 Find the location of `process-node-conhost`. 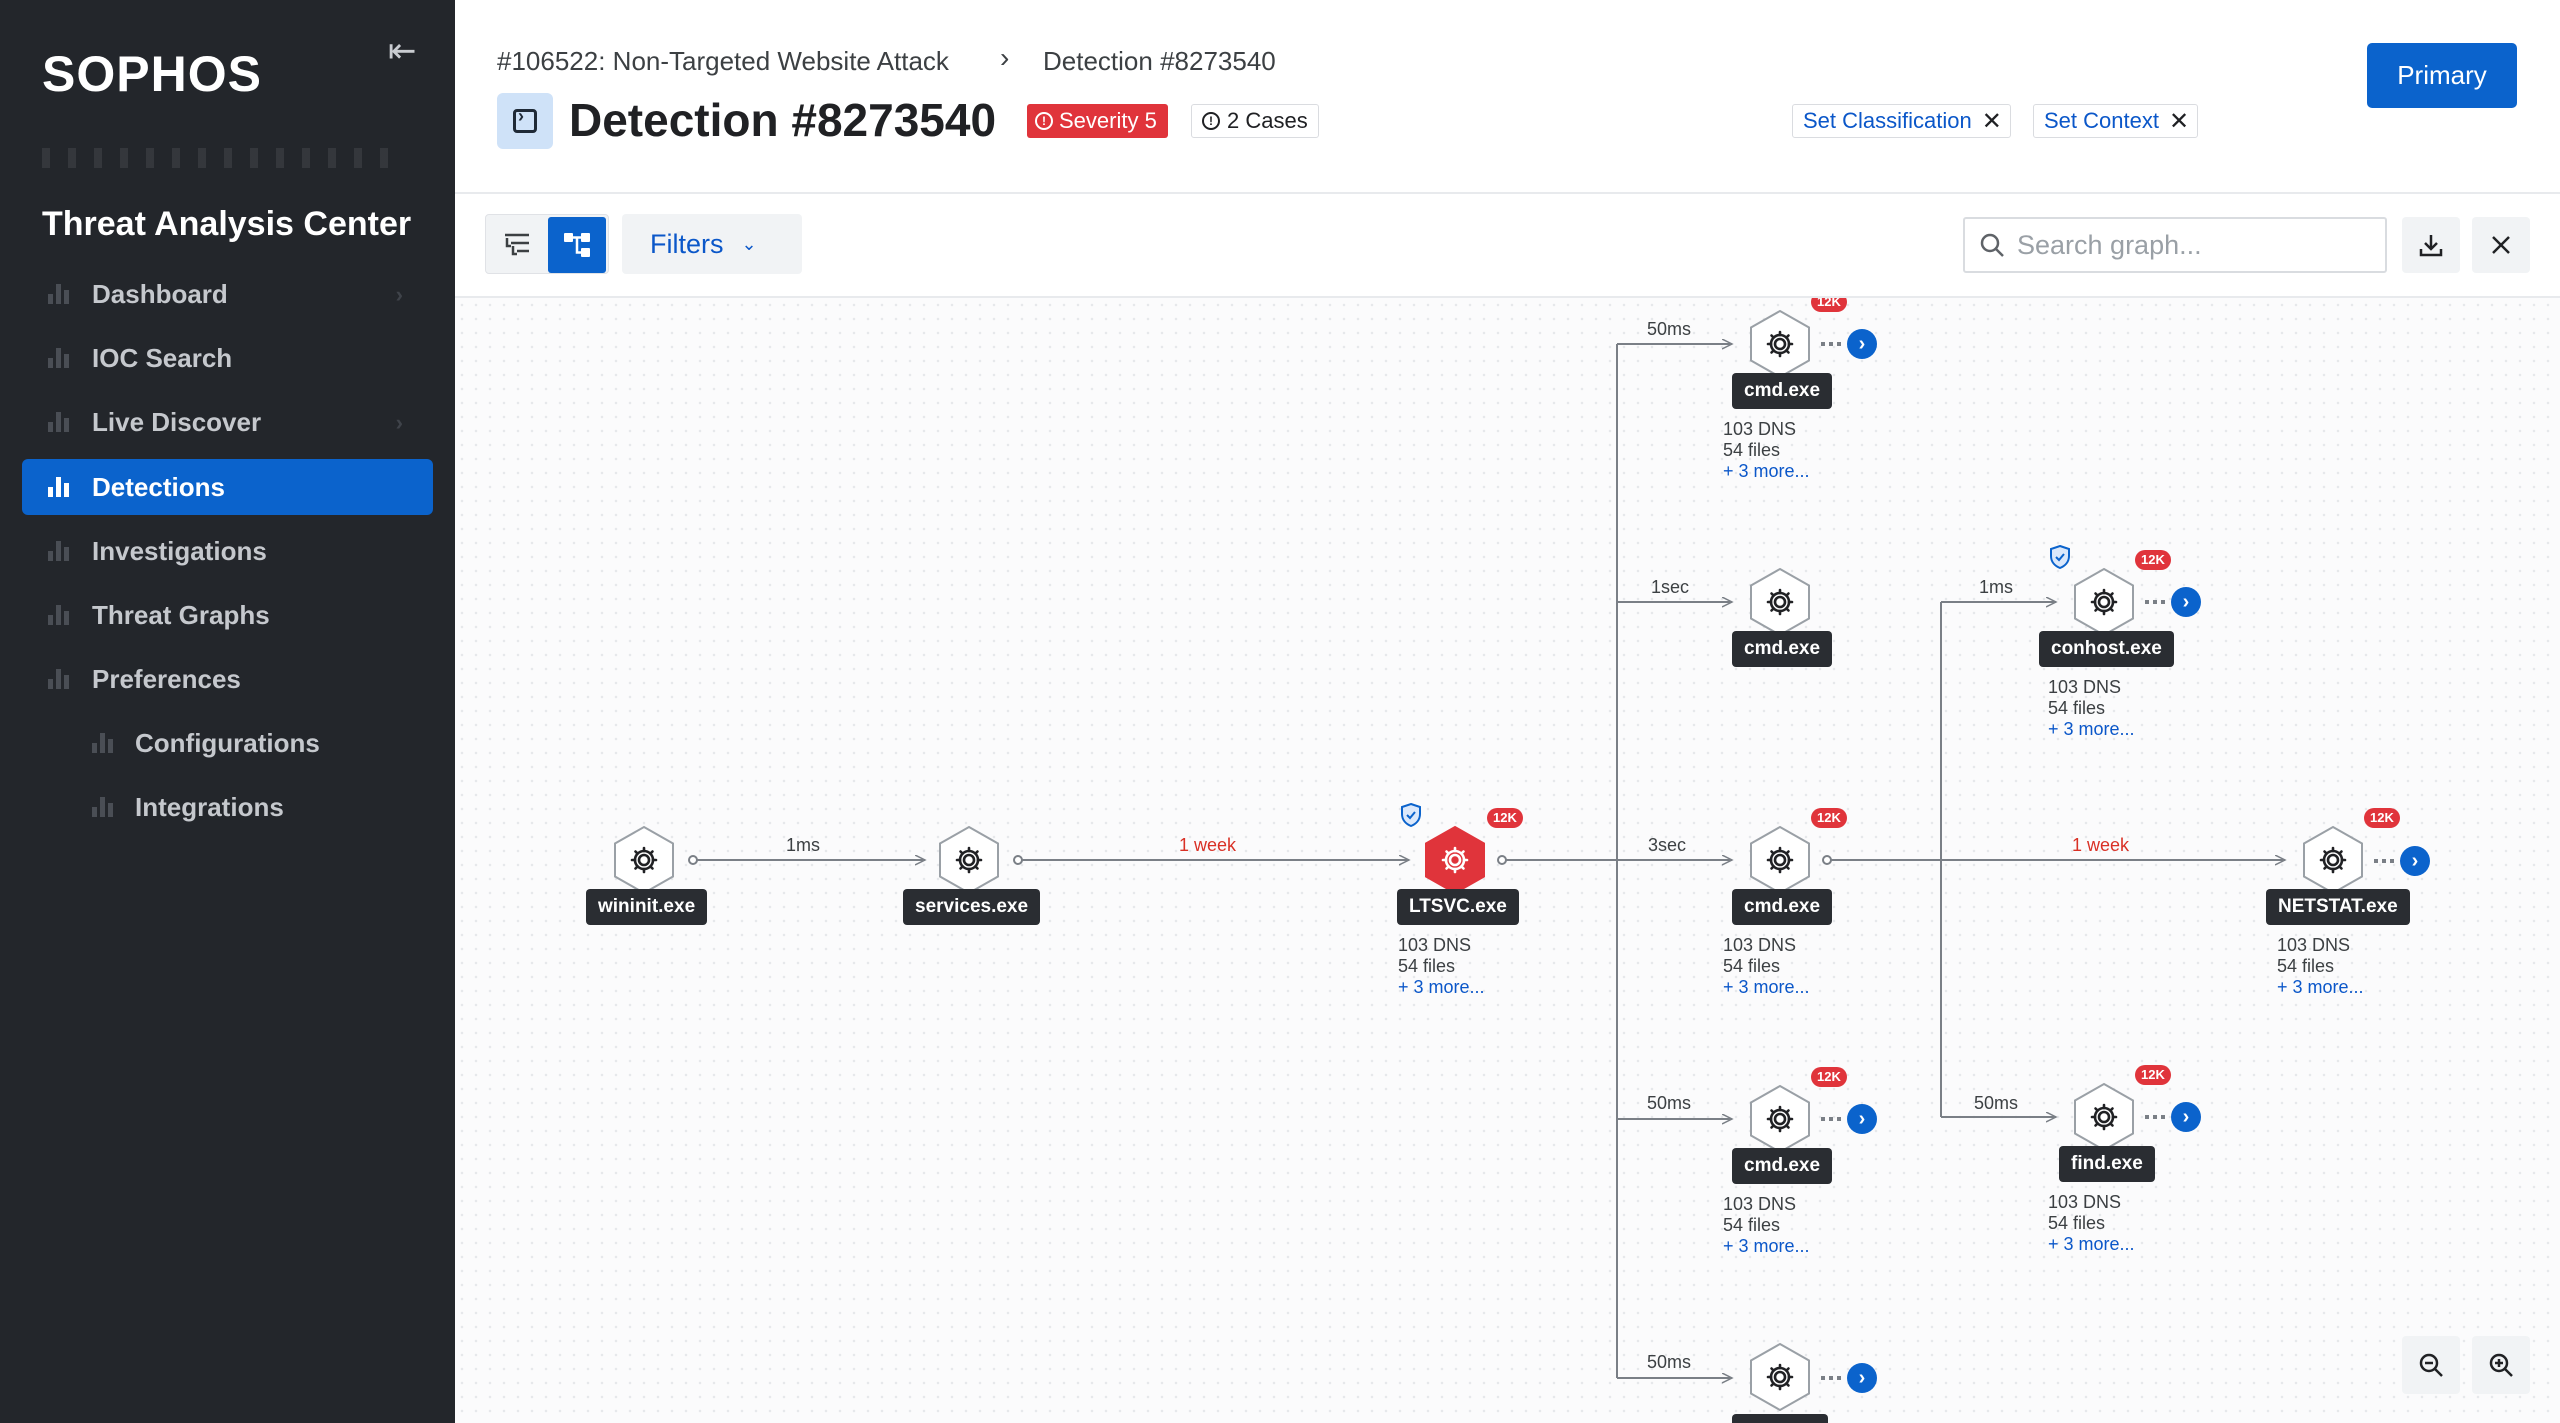

process-node-conhost is located at coordinates (2104, 602).